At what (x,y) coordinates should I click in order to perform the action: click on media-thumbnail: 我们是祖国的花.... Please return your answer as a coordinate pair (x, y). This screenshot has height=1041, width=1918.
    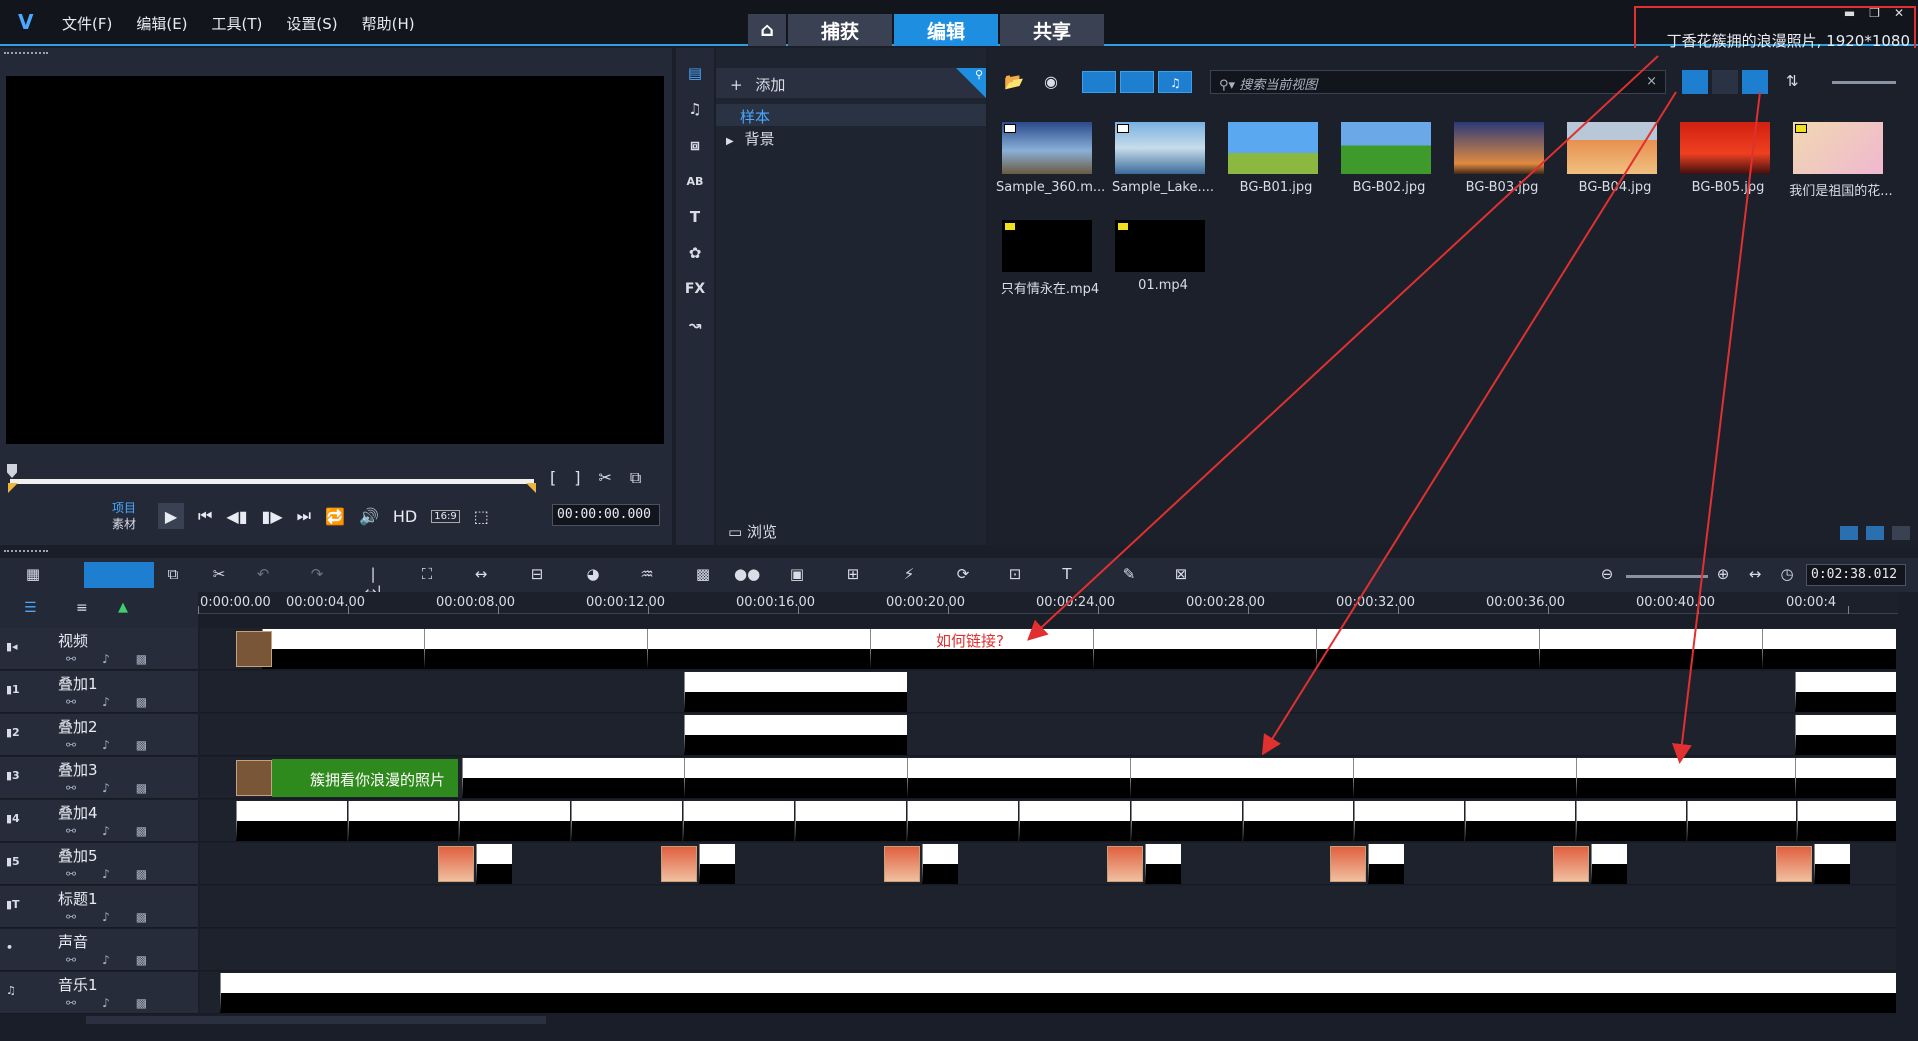
    Looking at the image, I should click on (1841, 161).